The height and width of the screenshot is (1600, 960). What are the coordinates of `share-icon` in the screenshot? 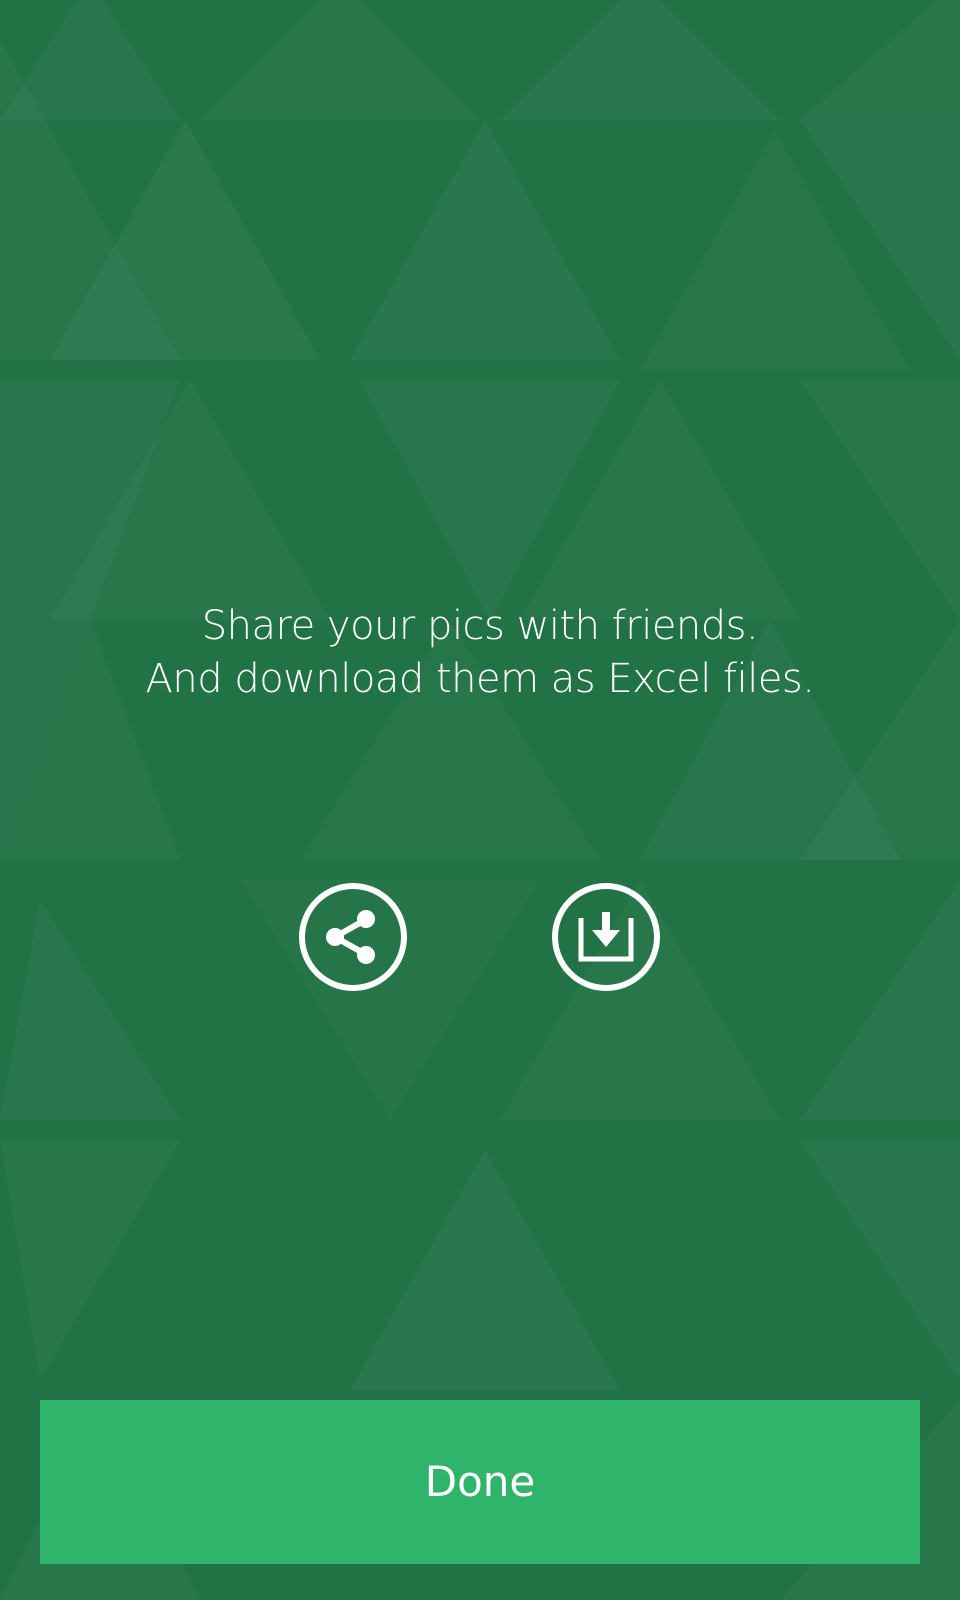 It's located at (353, 937).